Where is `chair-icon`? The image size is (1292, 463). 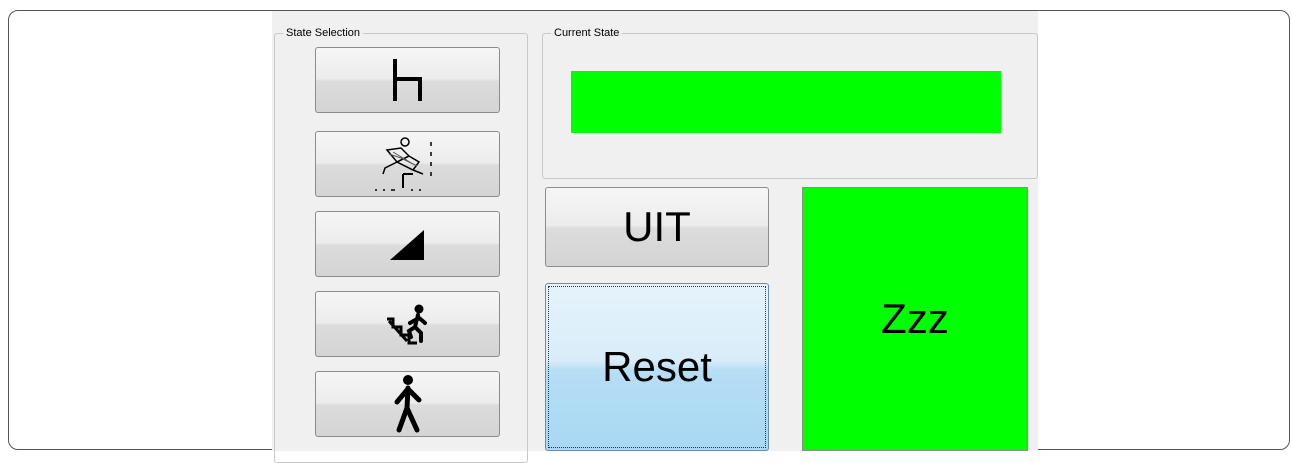 chair-icon is located at coordinates (407, 80).